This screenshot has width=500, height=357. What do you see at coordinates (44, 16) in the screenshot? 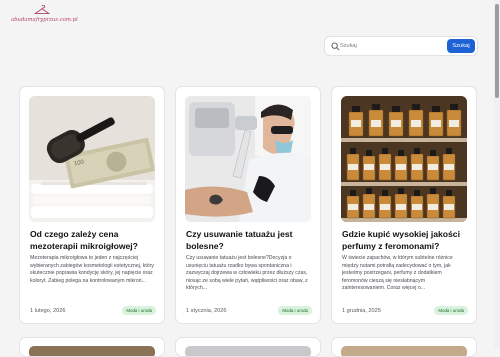
I see `site-logo: abudamafryprzus.com.pl` at bounding box center [44, 16].